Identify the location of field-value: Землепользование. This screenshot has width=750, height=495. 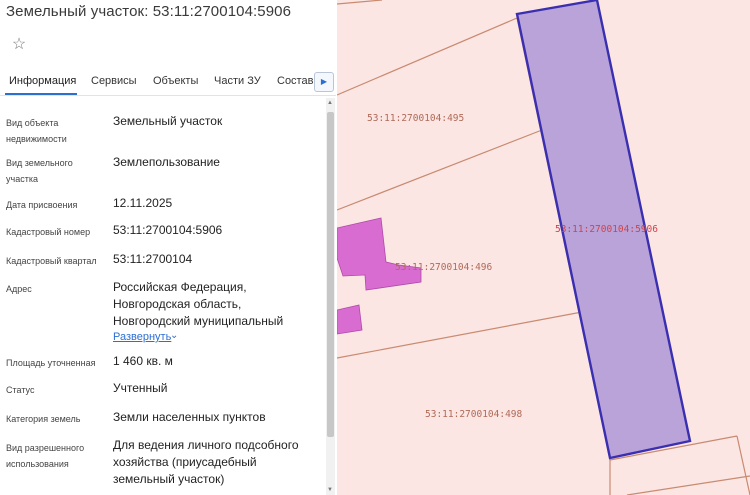
(166, 162).